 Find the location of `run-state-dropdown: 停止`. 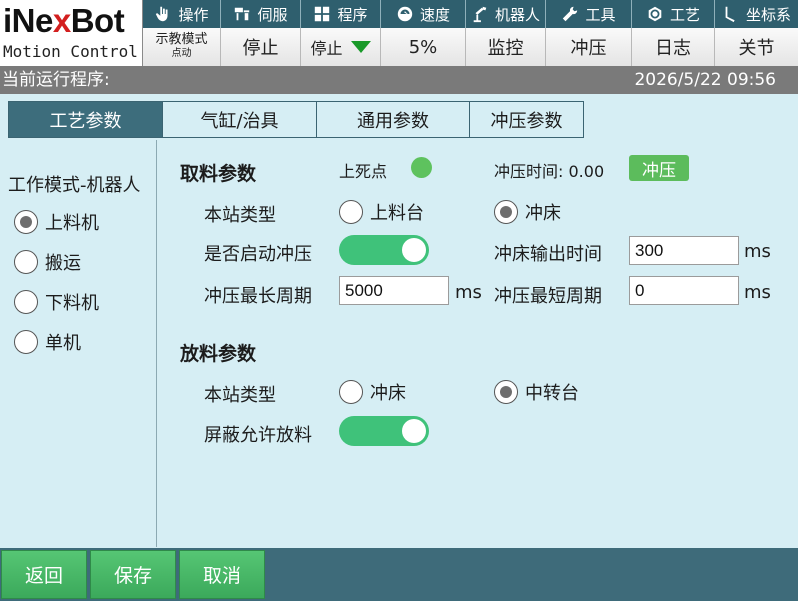

run-state-dropdown: 停止 is located at coordinates (341, 47).